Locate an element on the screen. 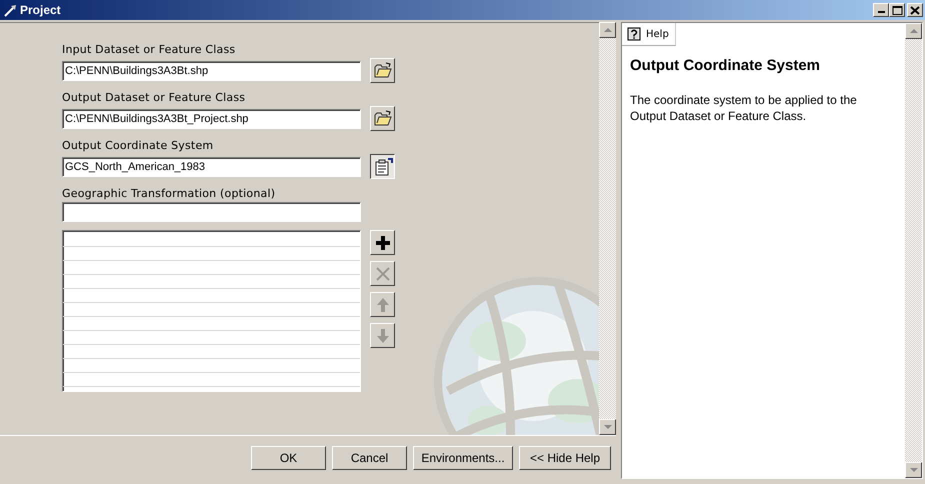 The height and width of the screenshot is (484, 925). clipboard-icon is located at coordinates (382, 166).